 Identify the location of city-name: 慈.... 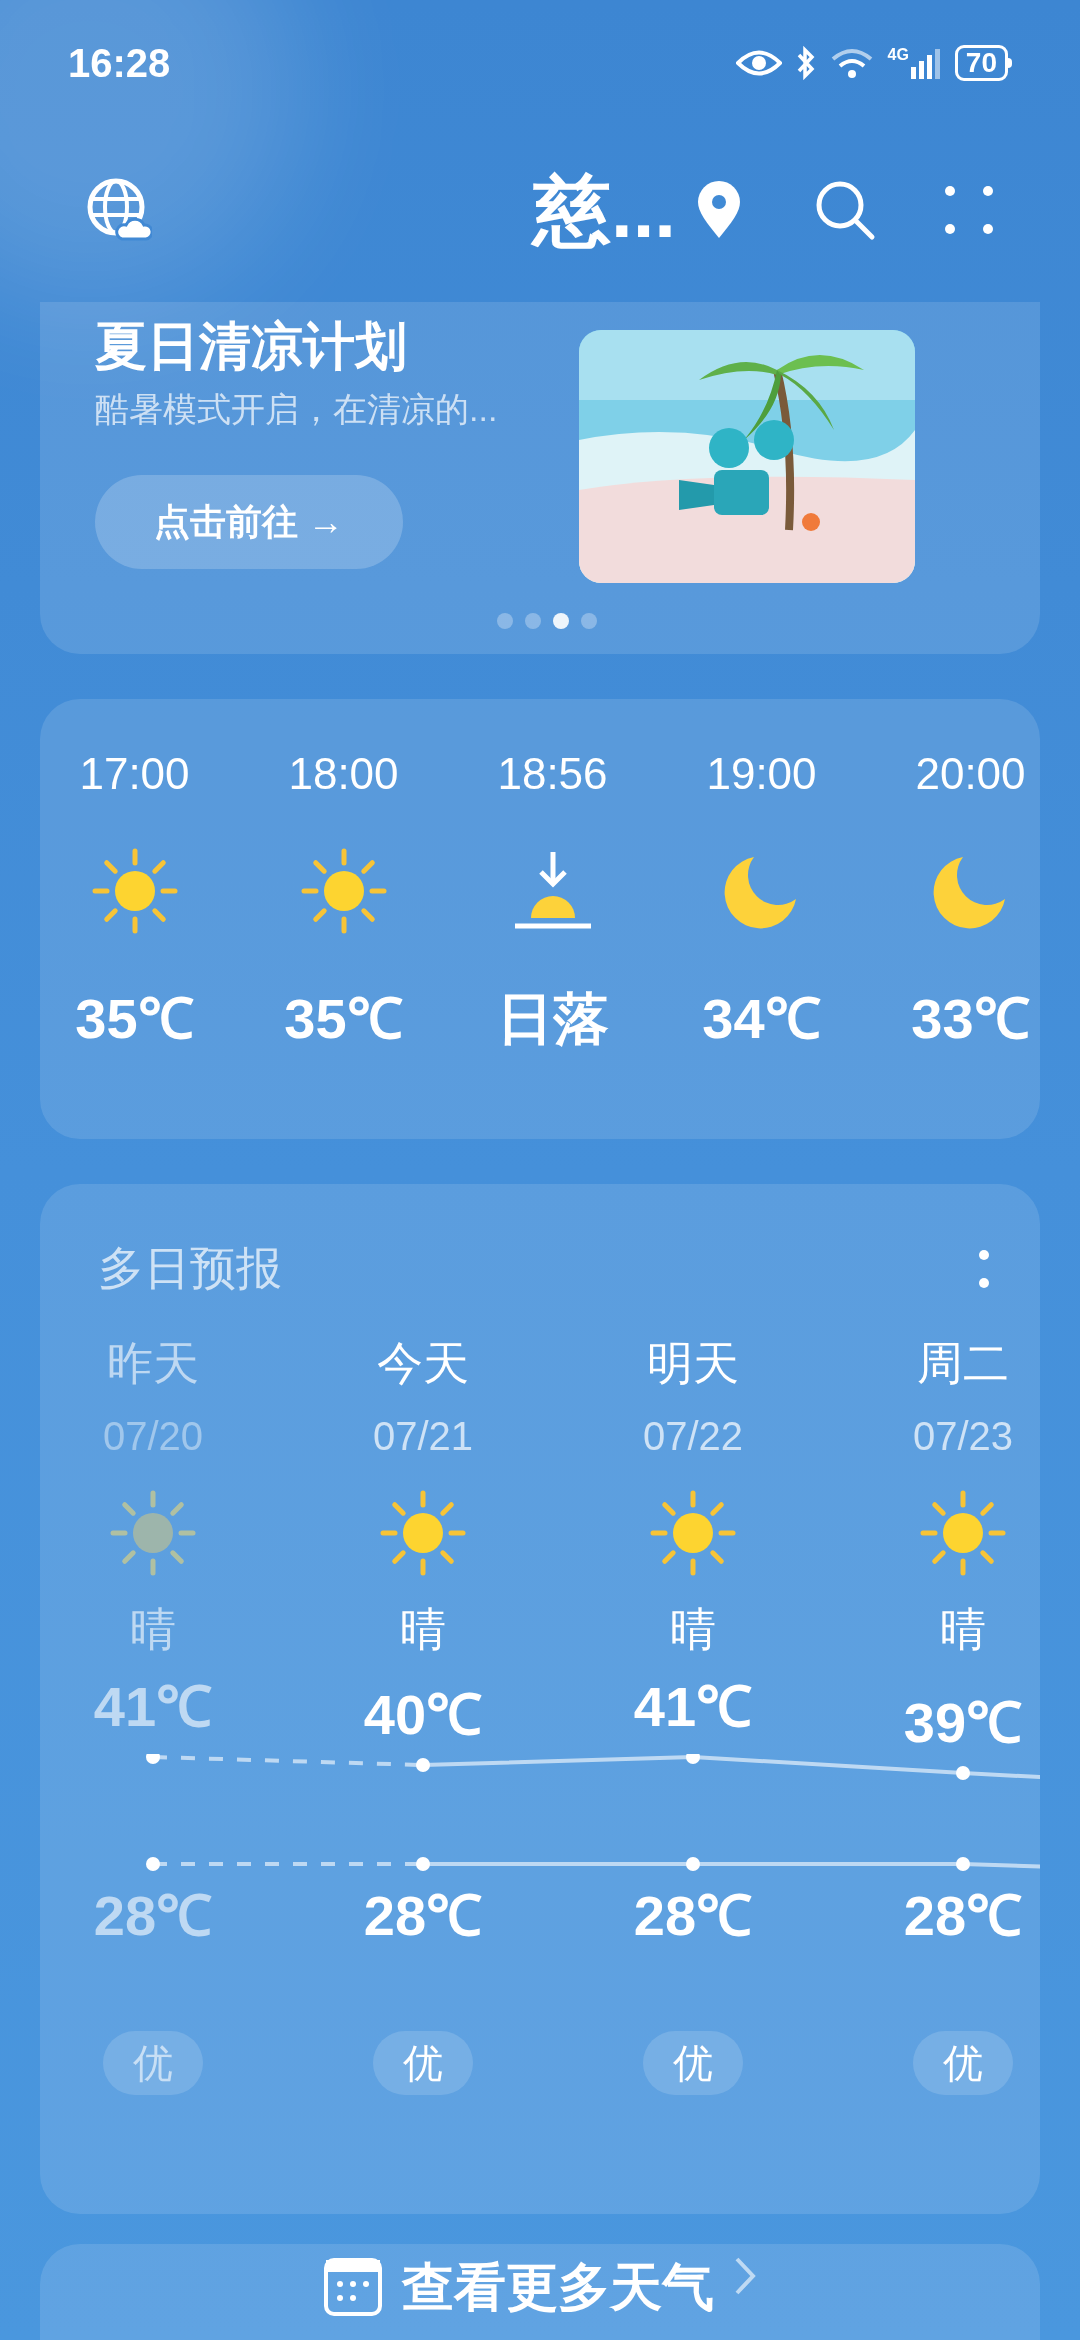
(604, 210).